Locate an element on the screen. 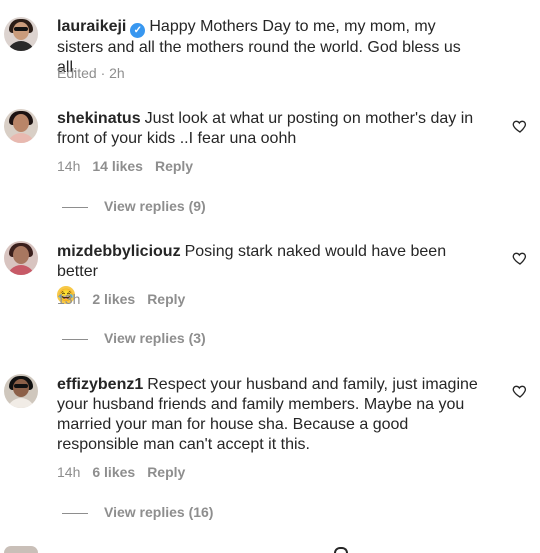 The image size is (540, 553). caption-username: lauraikeji is located at coordinates (91, 26).